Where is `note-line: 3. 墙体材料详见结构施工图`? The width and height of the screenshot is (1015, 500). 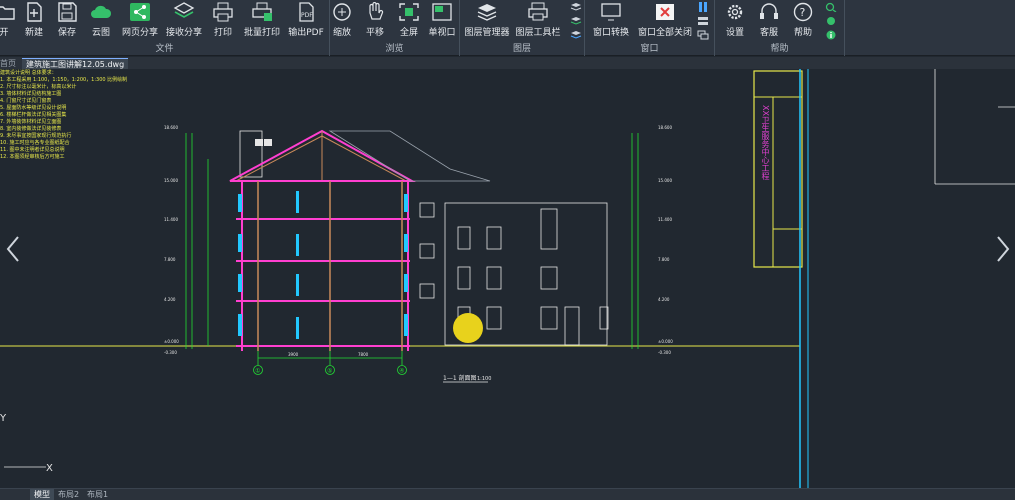
note-line: 3. 墙体材料详见结构施工图 is located at coordinates (31, 94).